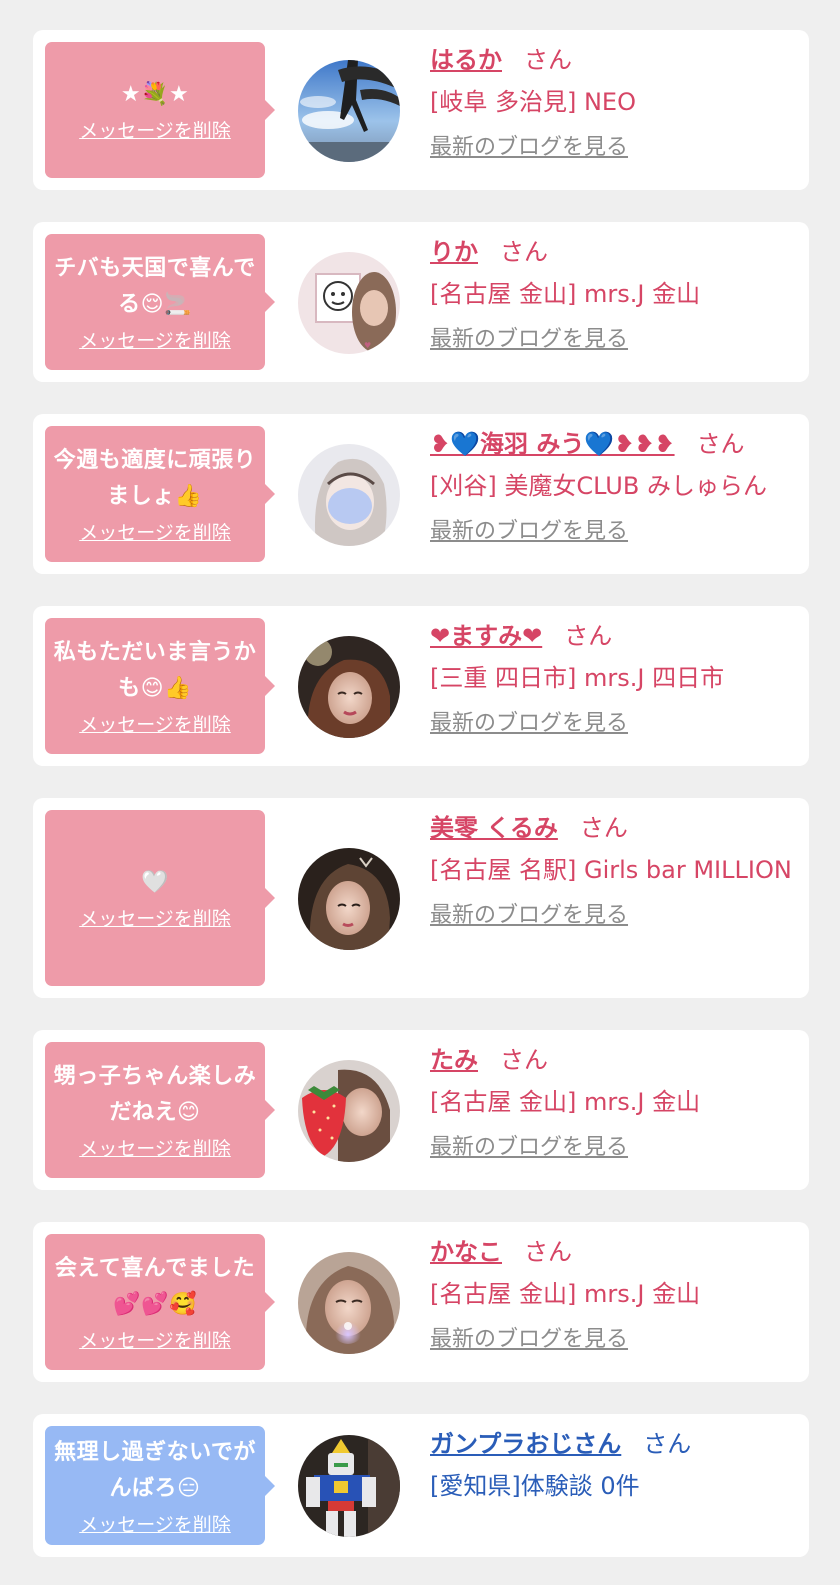  I want to click on profile-info: ❥💙海羽 みう💙❥❥❥ さん [刈谷] 美魔女CLUB みしゅらん最新のブログを見る, so click(615, 487).